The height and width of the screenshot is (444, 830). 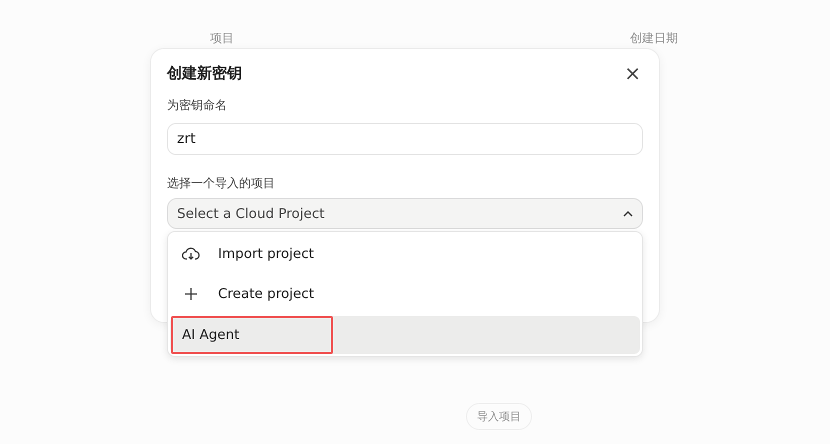 I want to click on menu-item: Import project, so click(x=405, y=254).